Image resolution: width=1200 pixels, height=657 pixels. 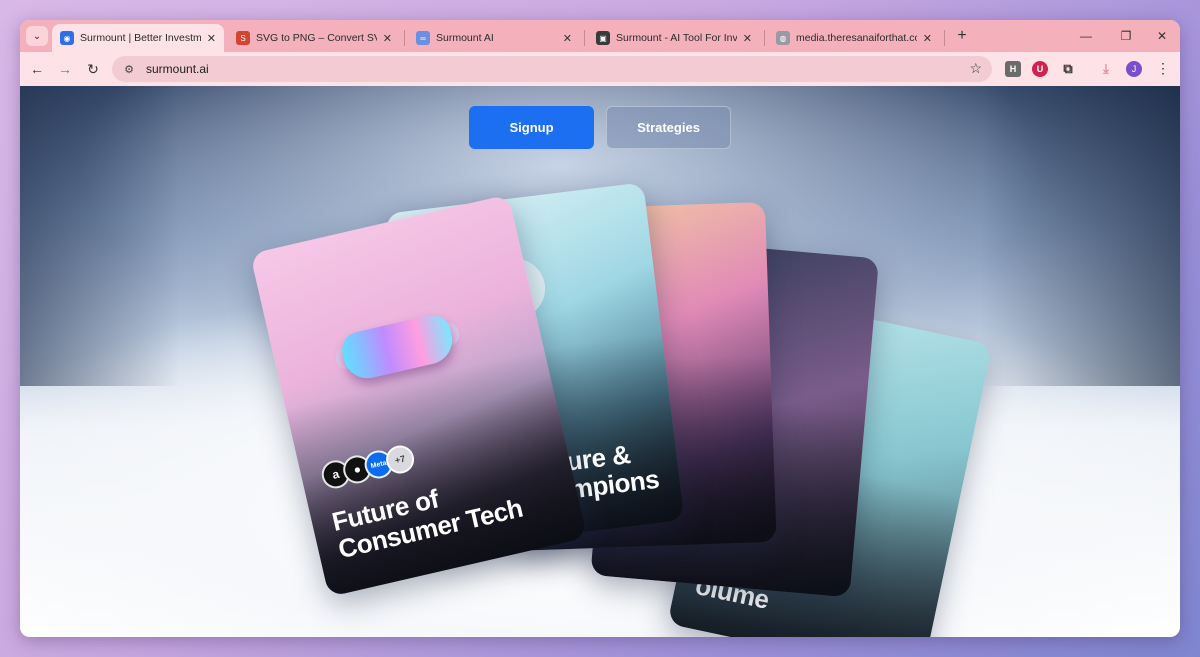 What do you see at coordinates (1162, 36) in the screenshot?
I see `close-window-icon: ✕` at bounding box center [1162, 36].